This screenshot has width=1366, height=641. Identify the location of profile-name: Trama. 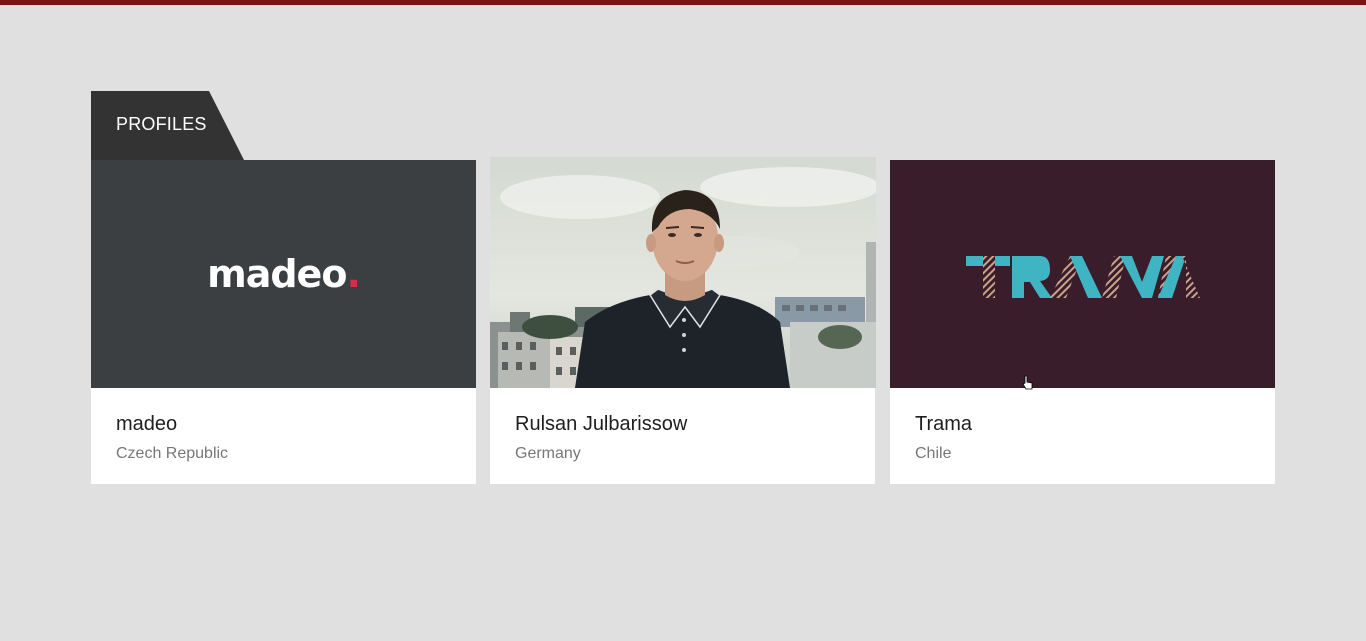
(943, 424).